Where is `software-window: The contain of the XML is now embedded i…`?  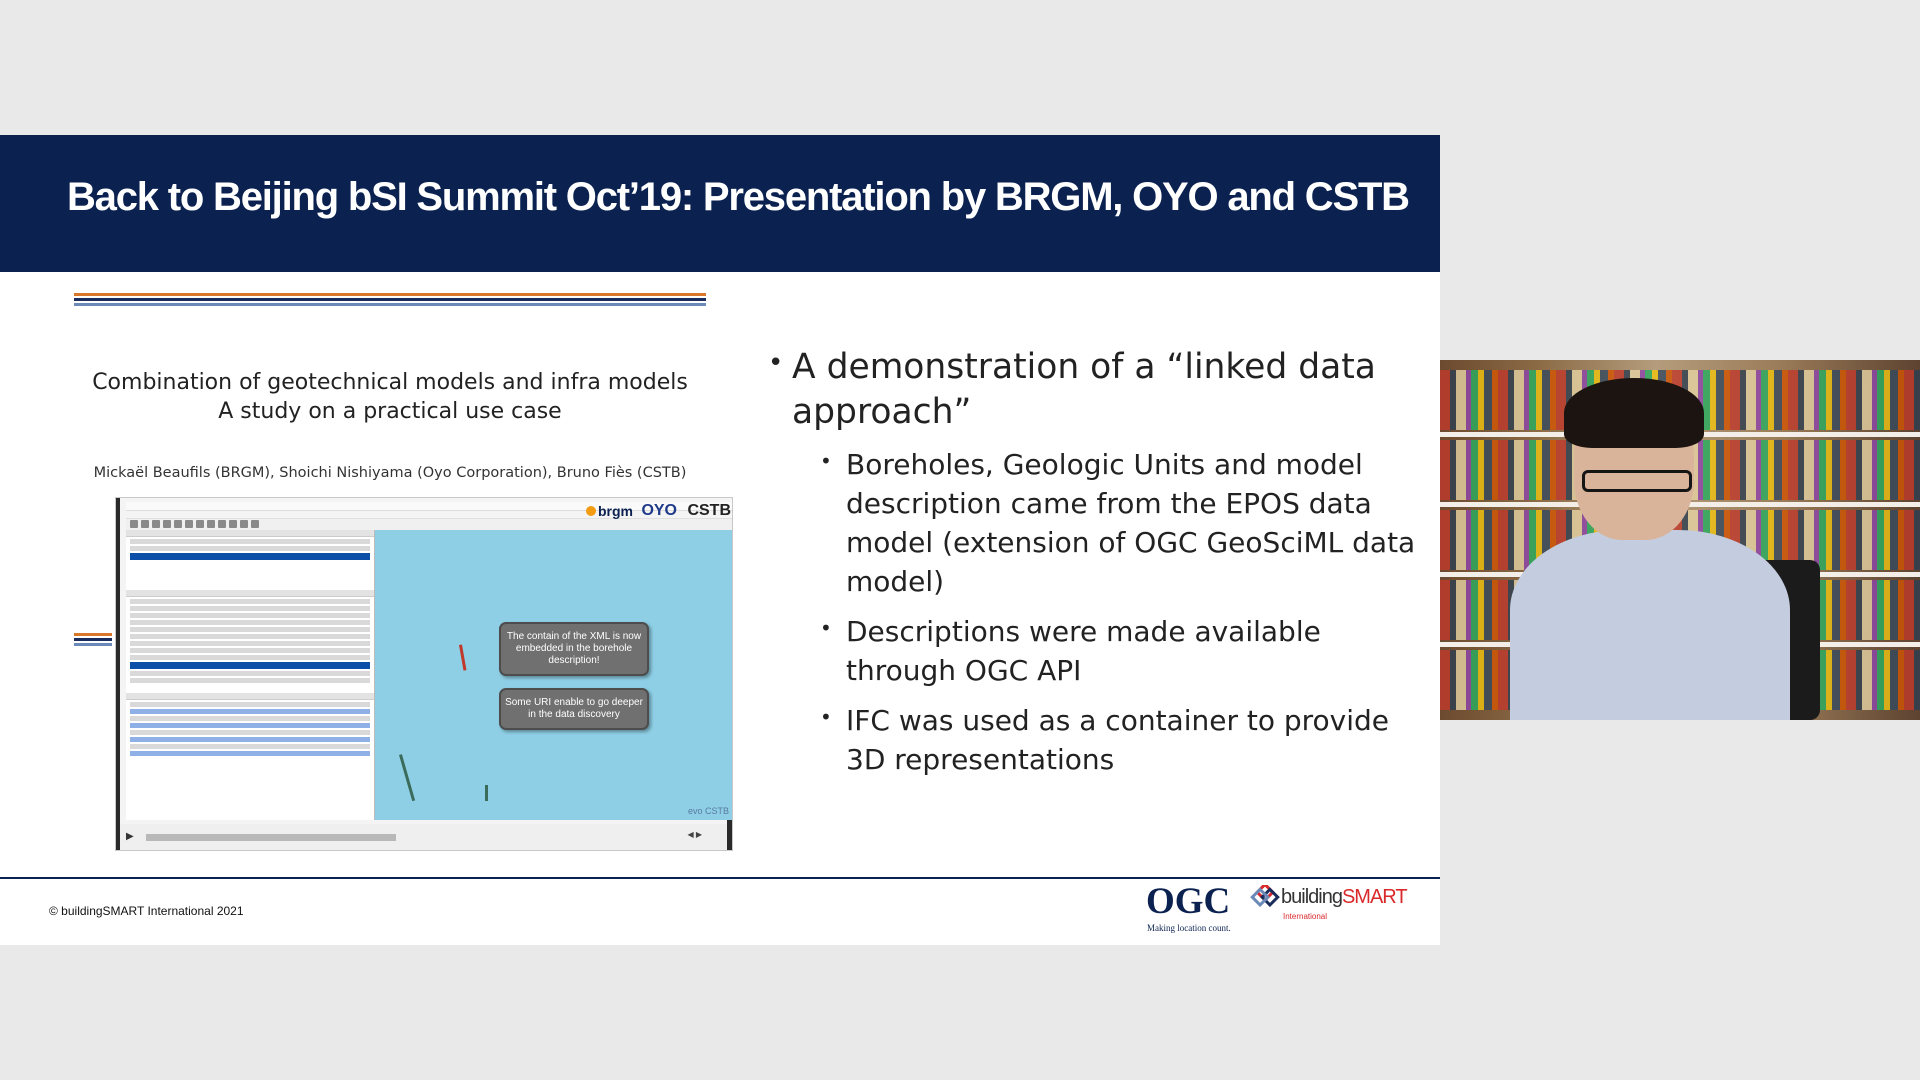
software-window: The contain of the XML is now embedded i… is located at coordinates (429, 661).